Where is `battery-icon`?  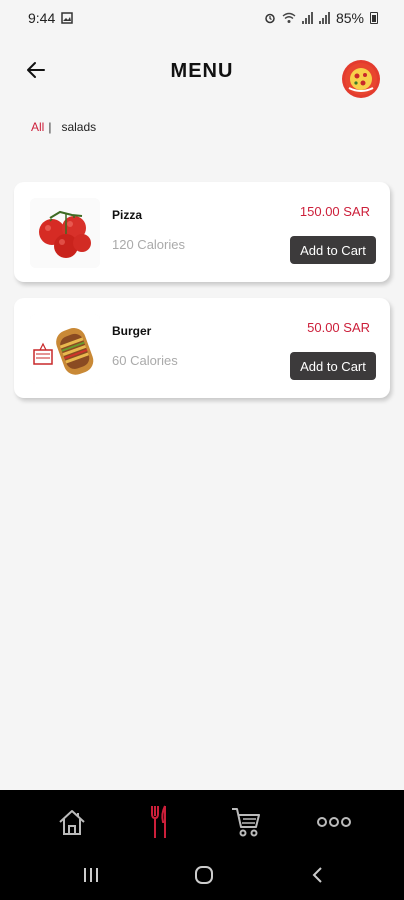
battery-icon is located at coordinates (374, 18).